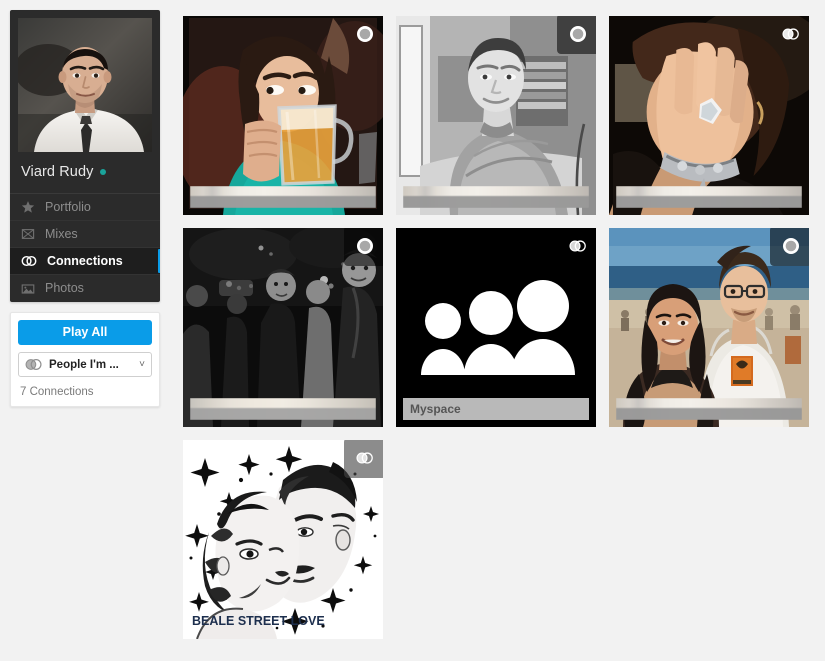 The width and height of the screenshot is (825, 661). Describe the element at coordinates (103, 172) in the screenshot. I see `online-status-dot` at that location.